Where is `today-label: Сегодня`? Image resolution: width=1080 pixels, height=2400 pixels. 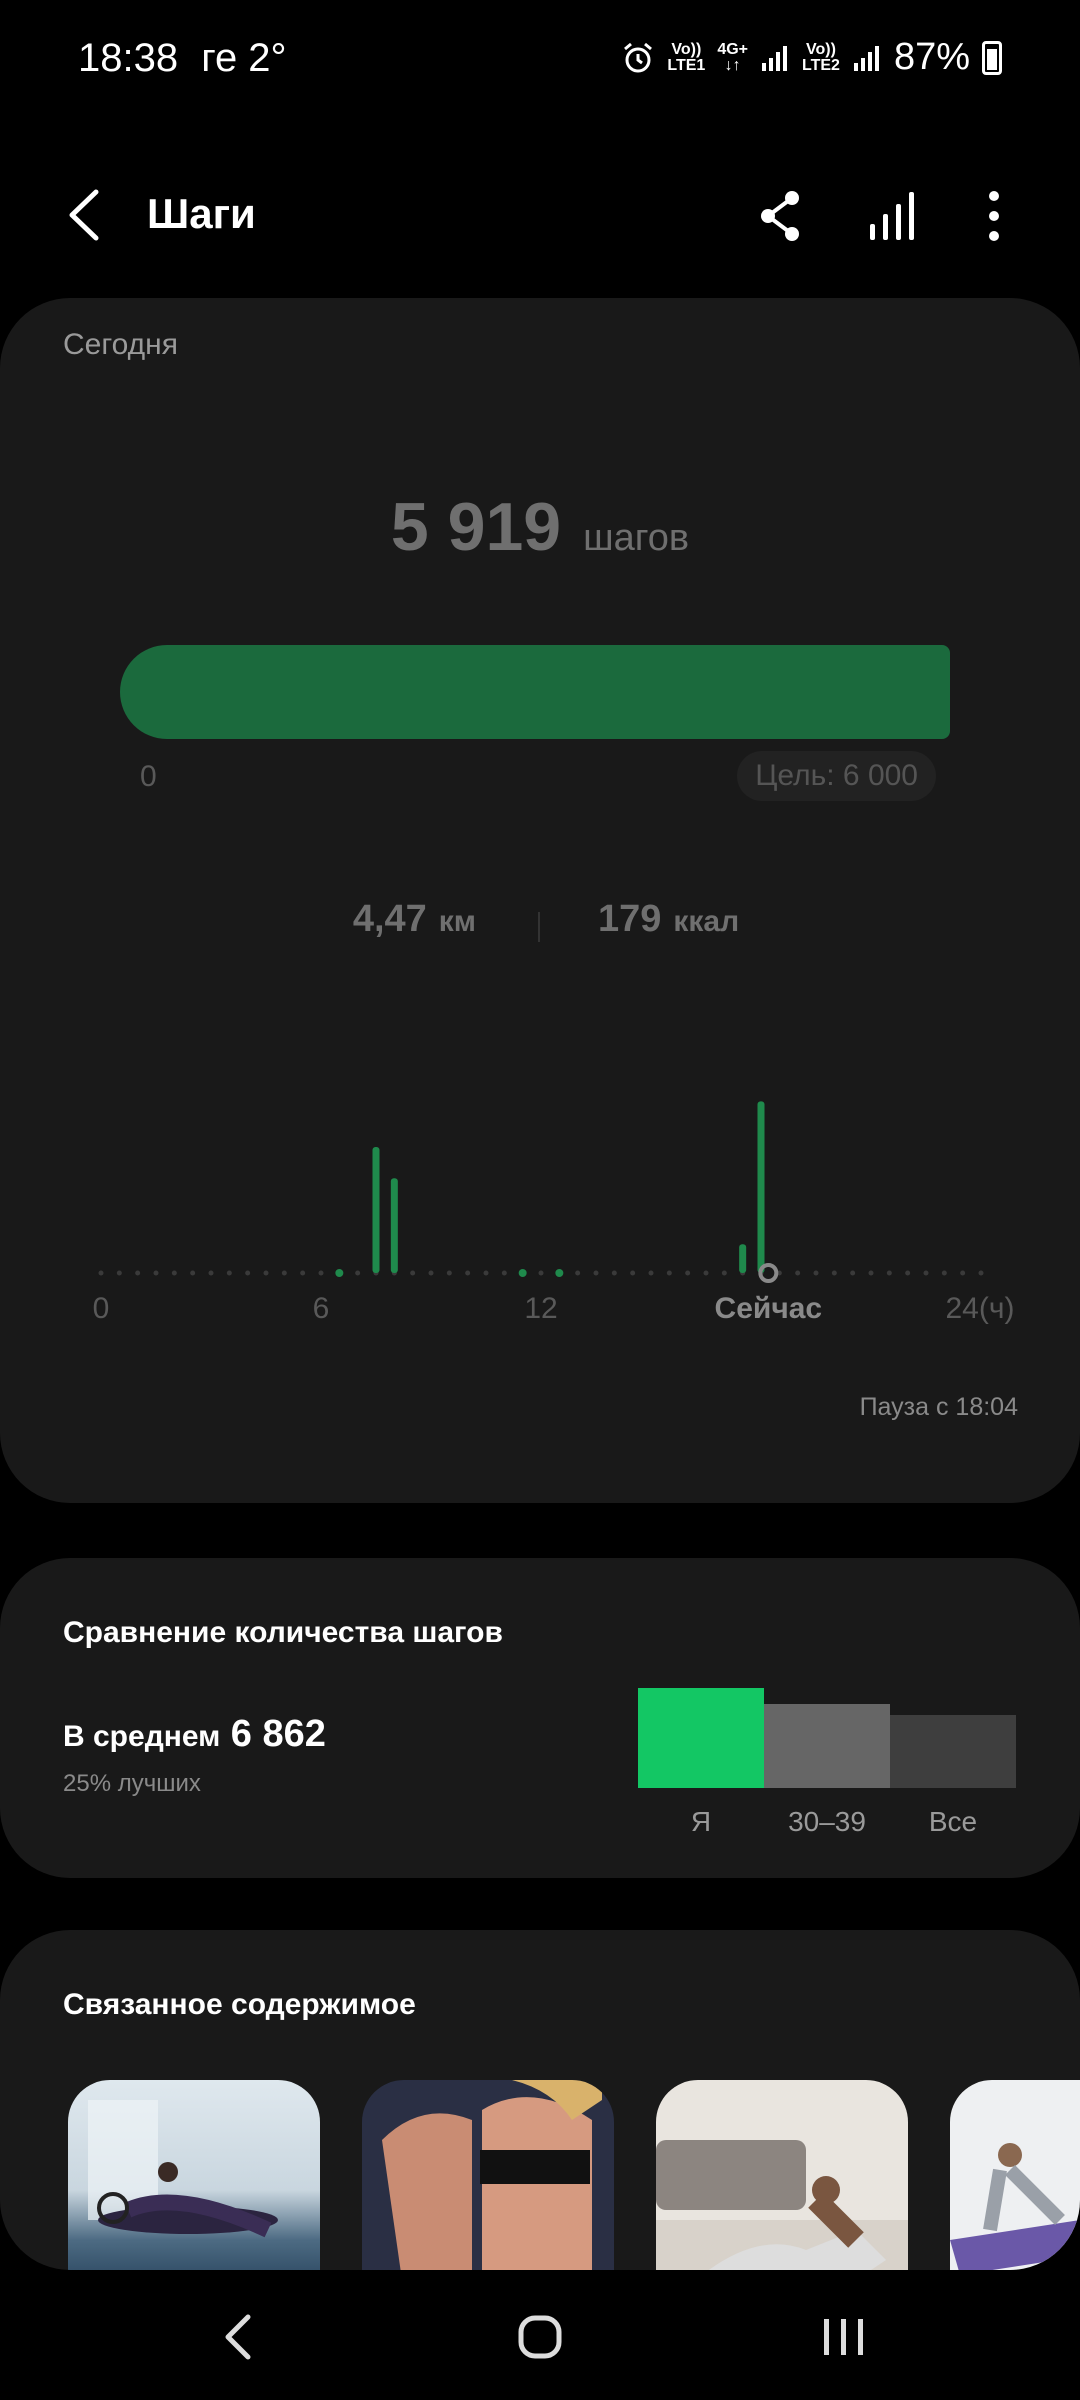 today-label: Сегодня is located at coordinates (120, 344).